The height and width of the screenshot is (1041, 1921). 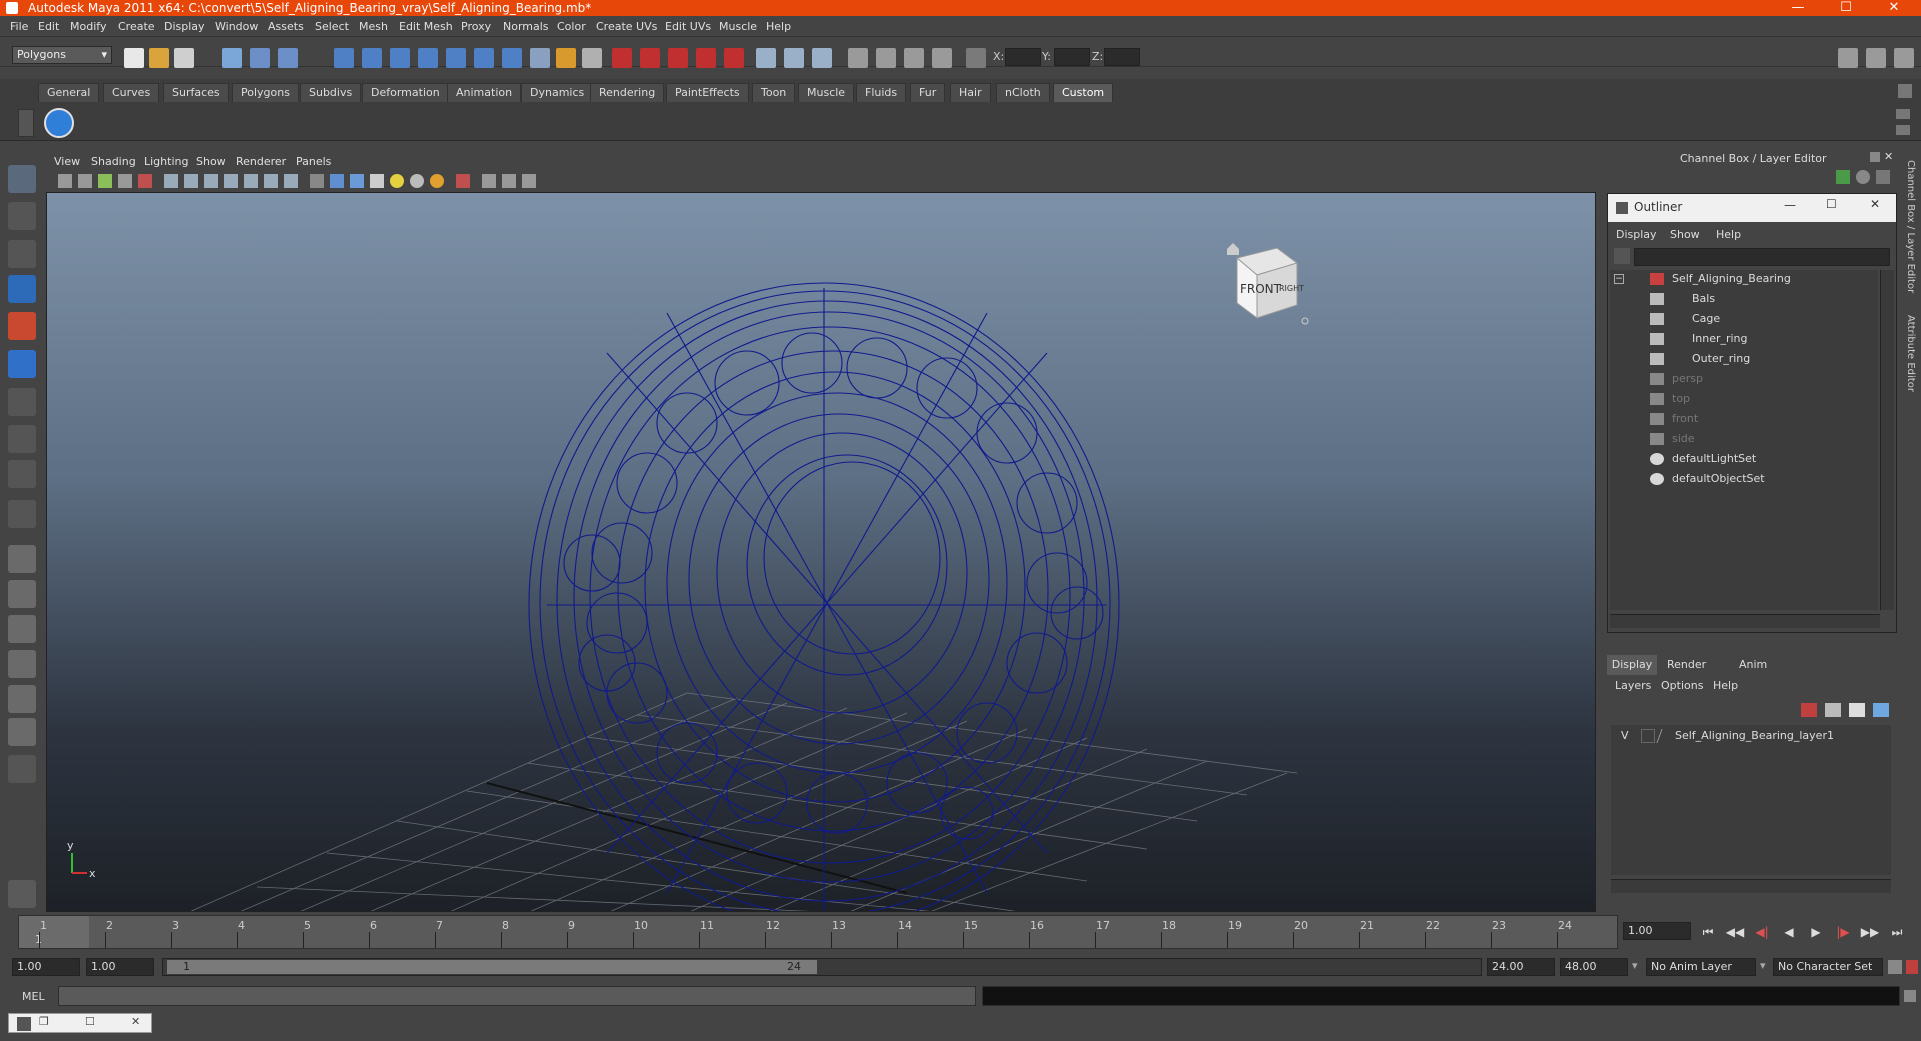 What do you see at coordinates (1846, 8) in the screenshot?
I see `maximize-icon: ☐` at bounding box center [1846, 8].